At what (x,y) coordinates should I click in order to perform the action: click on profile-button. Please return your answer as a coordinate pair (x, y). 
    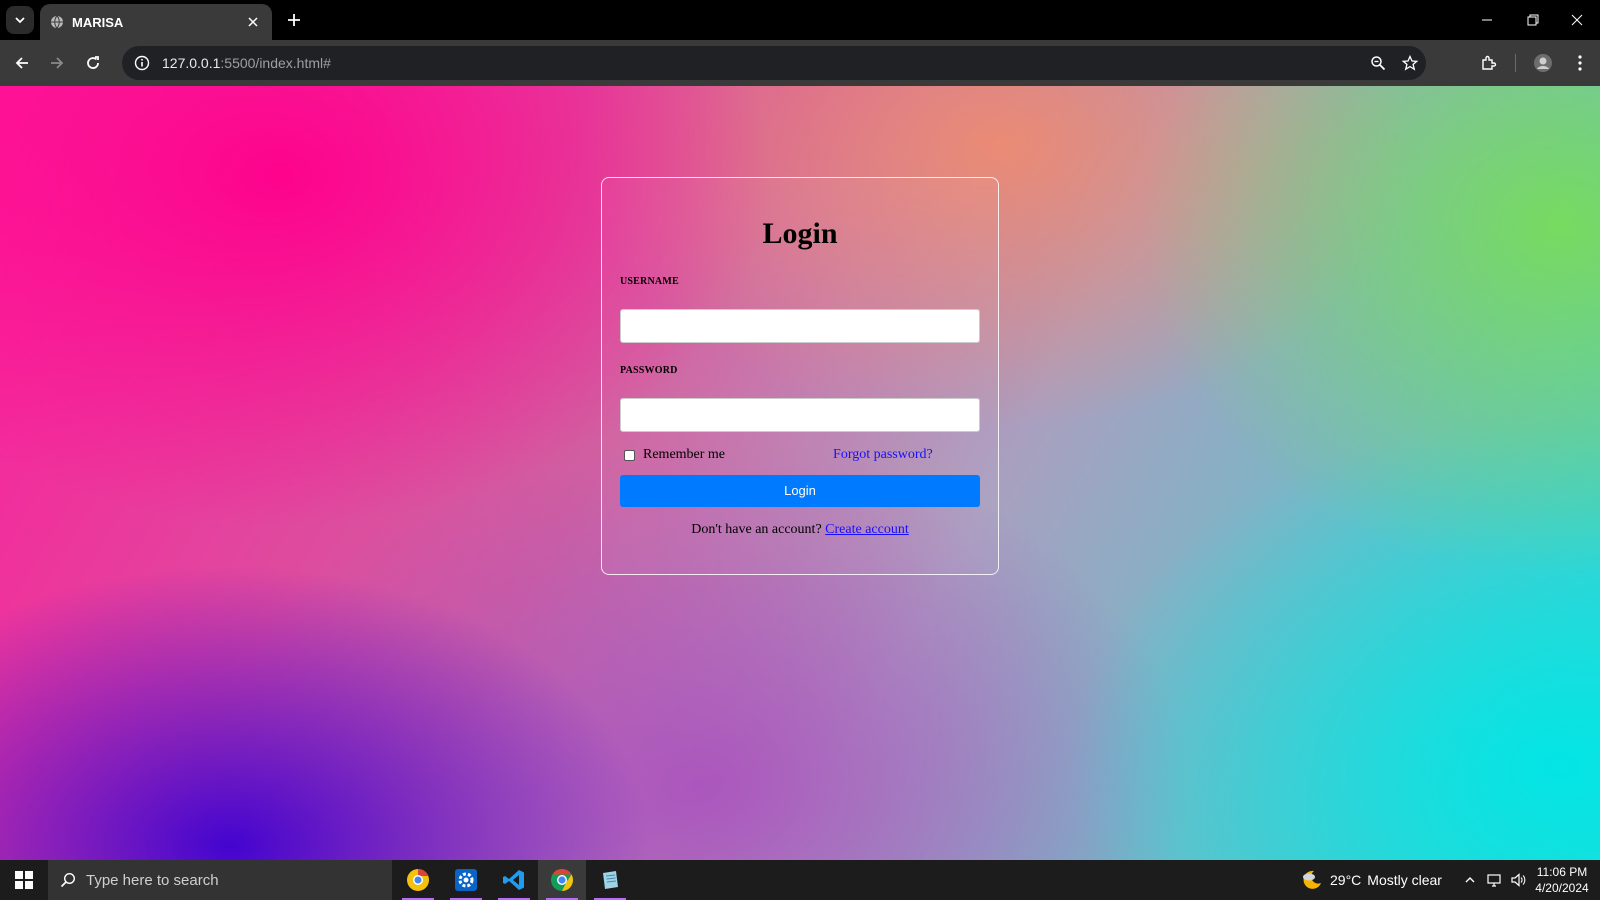
    Looking at the image, I should click on (1543, 63).